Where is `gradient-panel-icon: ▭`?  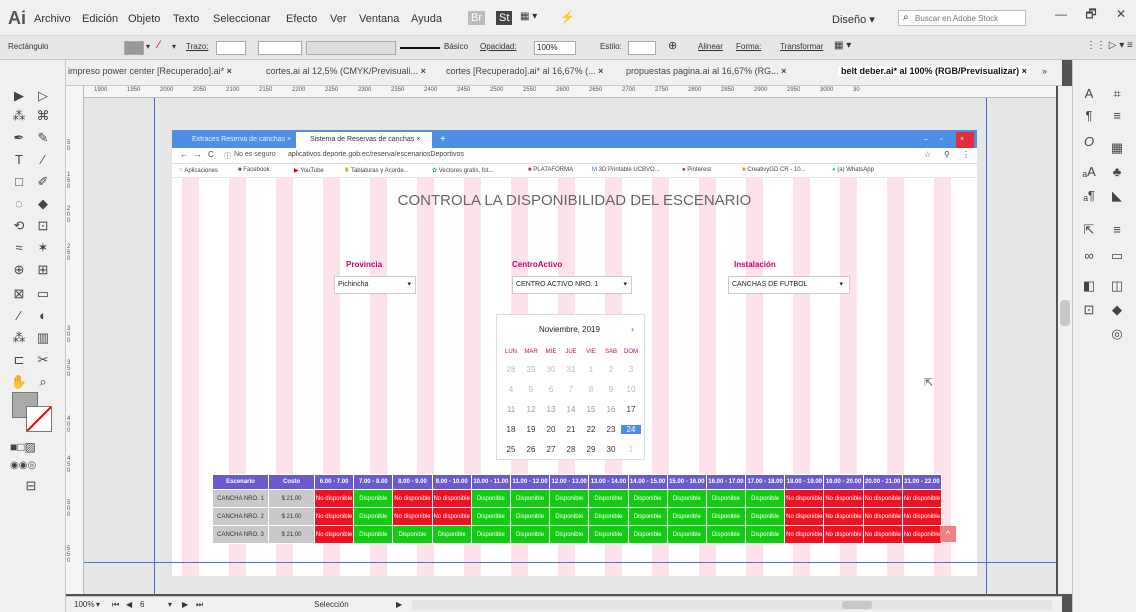 gradient-panel-icon: ▭ is located at coordinates (1117, 256).